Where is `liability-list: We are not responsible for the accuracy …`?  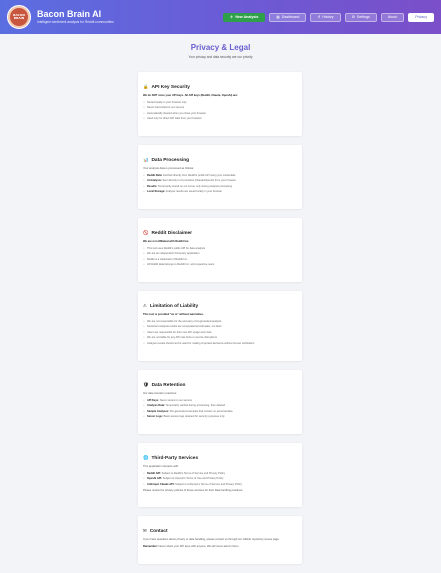 liability-list: We are not responsible for the accuracy … is located at coordinates (220, 333).